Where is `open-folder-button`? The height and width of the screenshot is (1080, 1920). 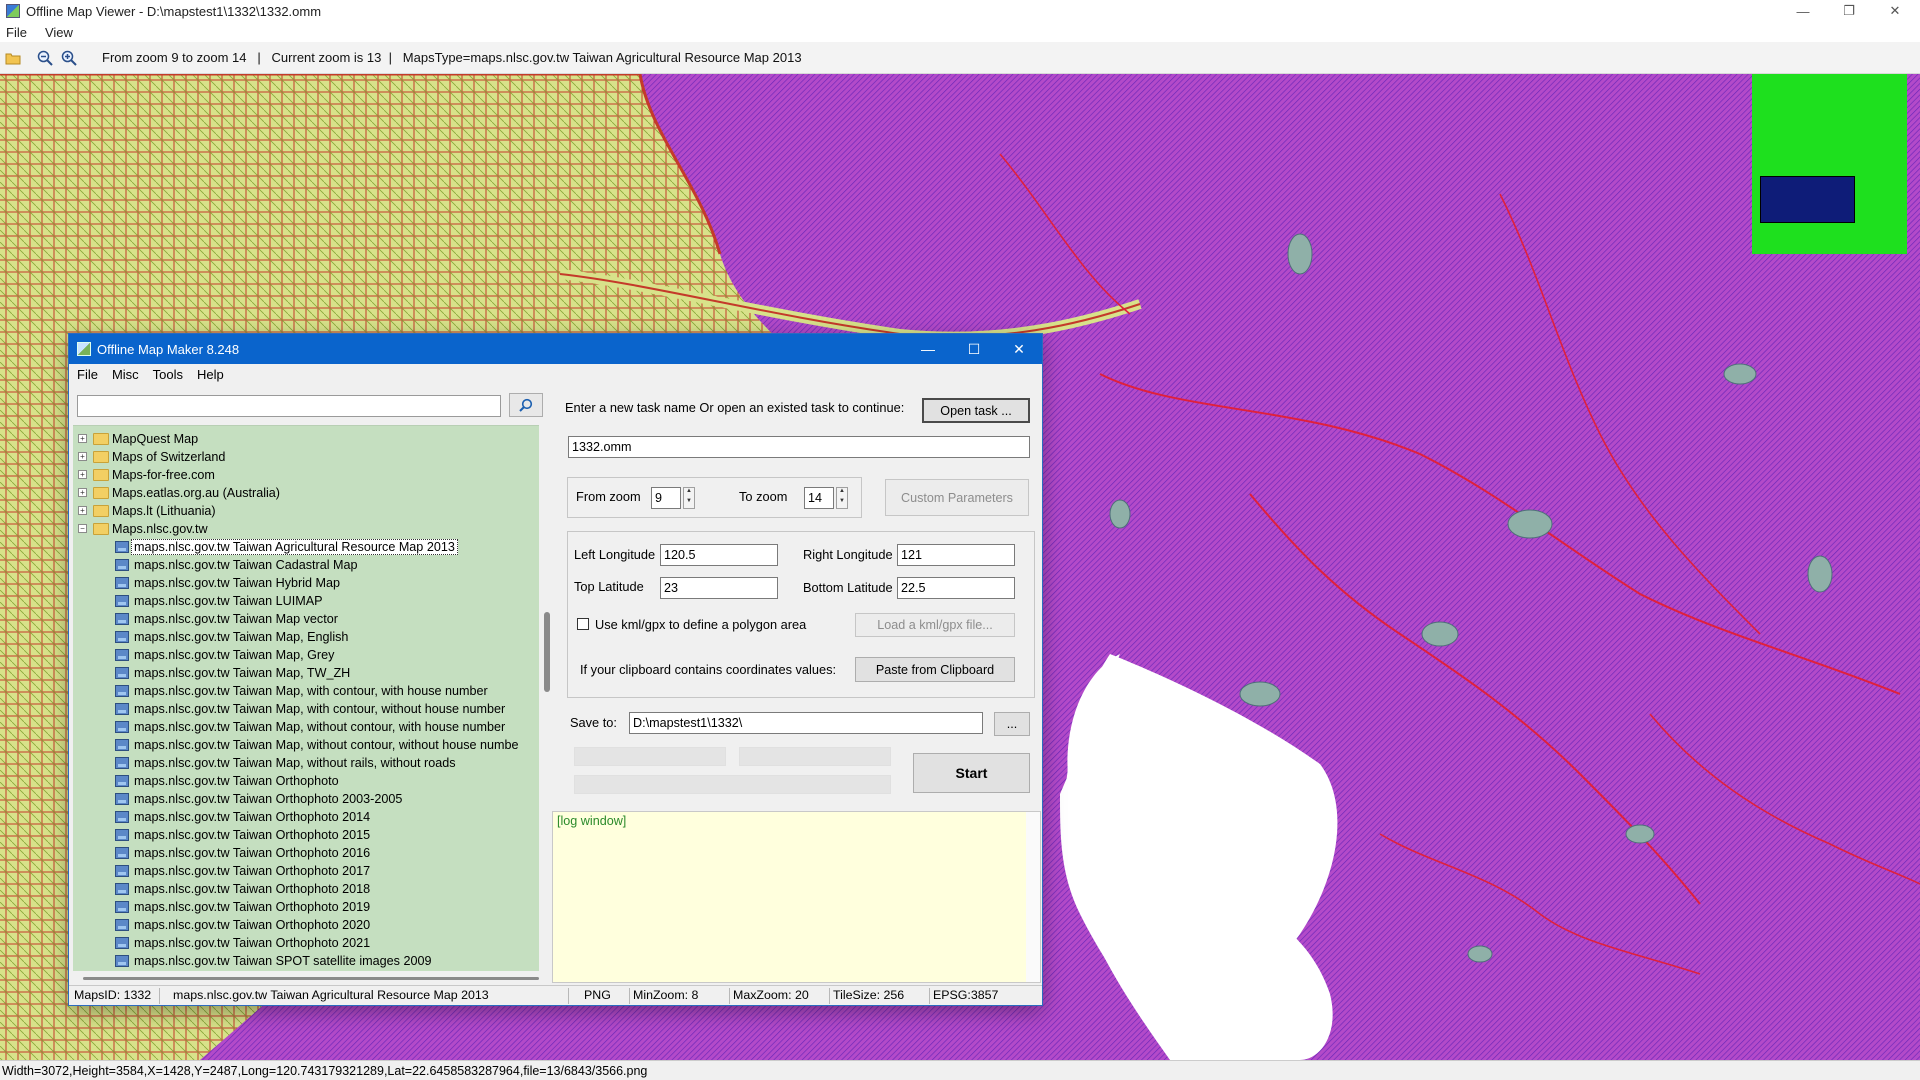
open-folder-button is located at coordinates (13, 58).